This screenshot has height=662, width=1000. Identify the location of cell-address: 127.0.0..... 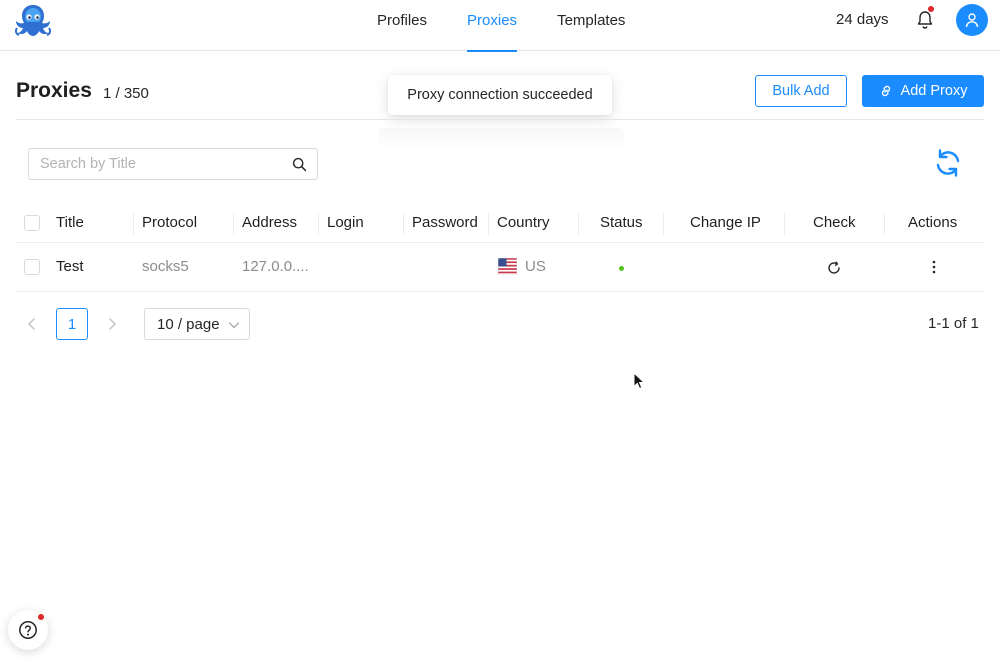
(275, 266).